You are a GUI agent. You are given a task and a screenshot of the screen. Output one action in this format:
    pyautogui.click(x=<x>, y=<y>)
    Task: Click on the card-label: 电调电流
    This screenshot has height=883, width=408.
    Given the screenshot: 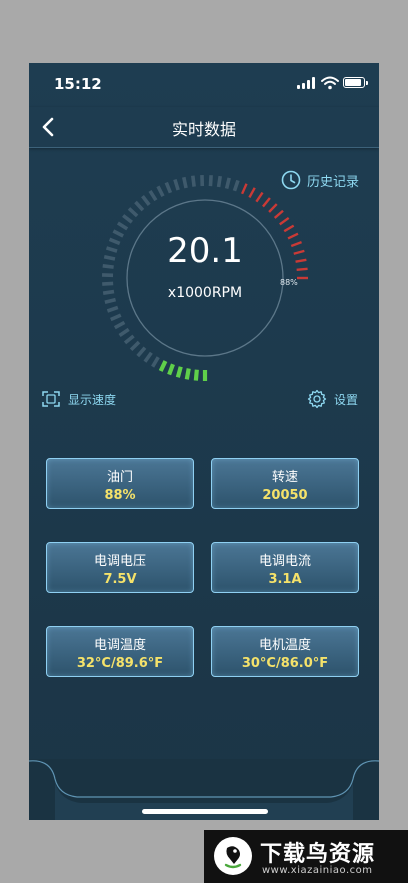 What is the action you would take?
    pyautogui.click(x=284, y=561)
    